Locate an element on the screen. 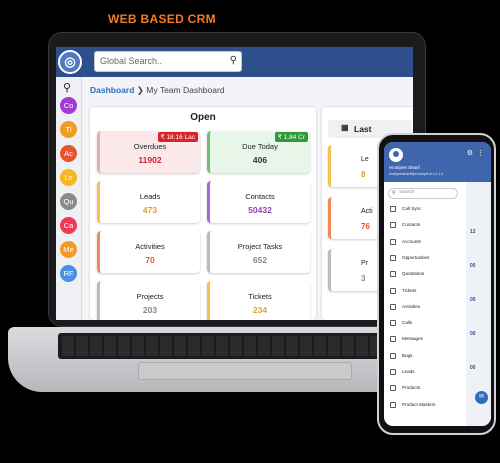 The width and height of the screenshot is (500, 463). menu-item-label: Tickets is located at coordinates (409, 290).